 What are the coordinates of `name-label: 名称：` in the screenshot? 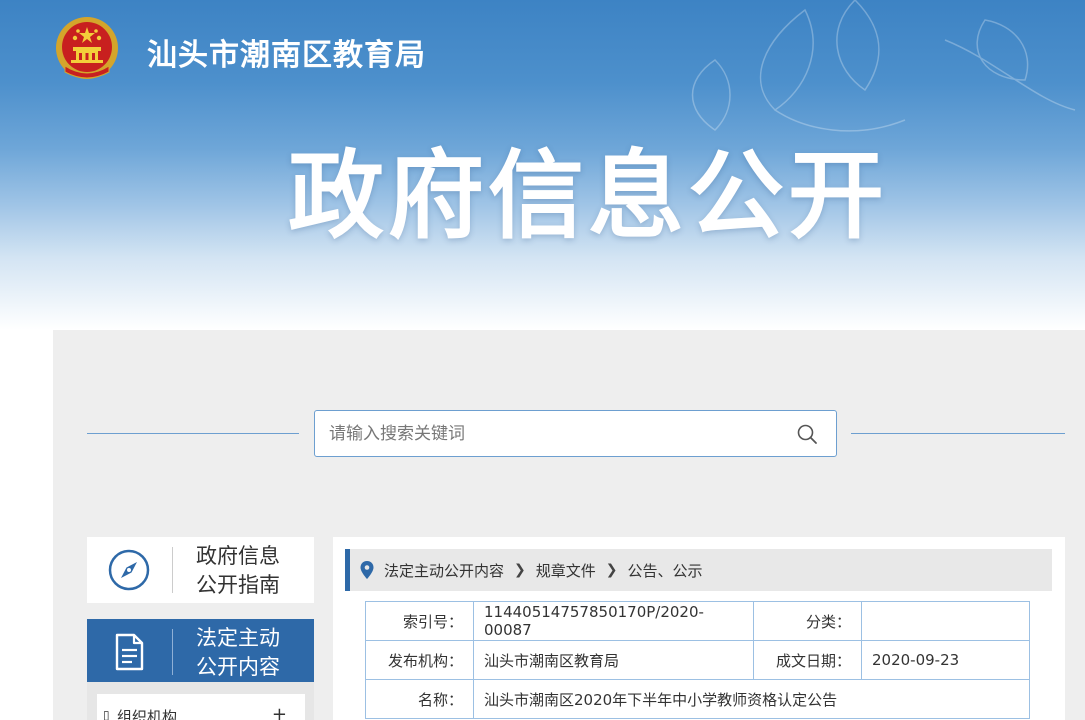 It's located at (419, 699).